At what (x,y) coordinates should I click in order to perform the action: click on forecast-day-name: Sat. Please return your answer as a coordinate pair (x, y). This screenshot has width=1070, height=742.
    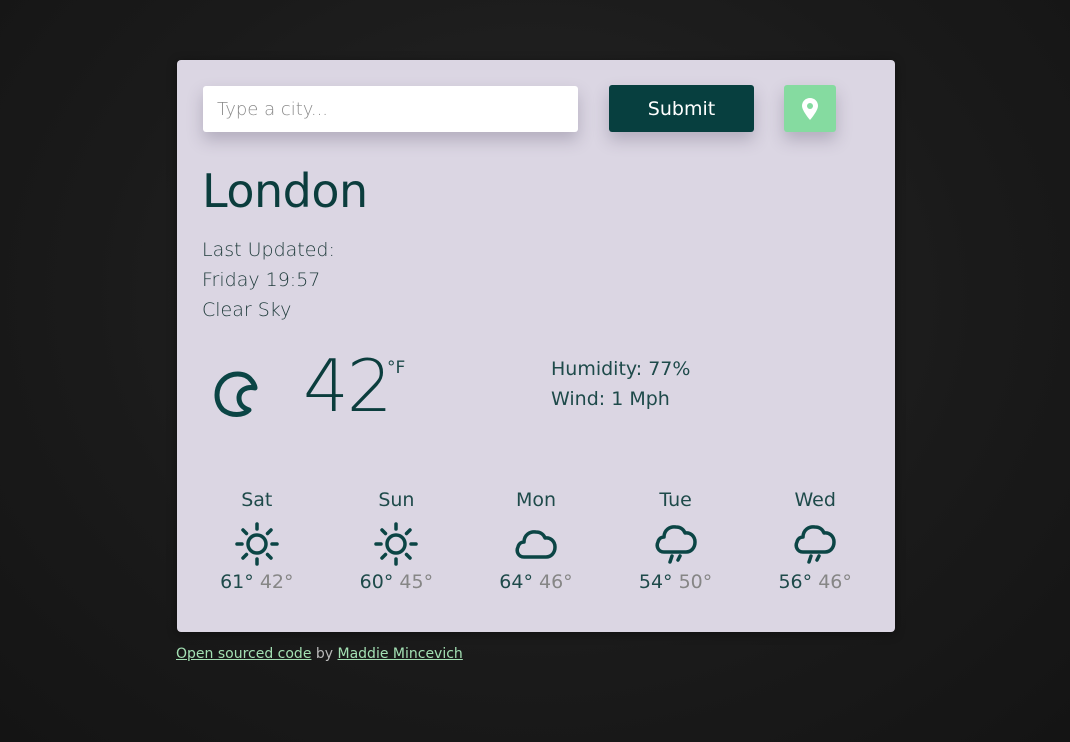
    Looking at the image, I should click on (257, 500).